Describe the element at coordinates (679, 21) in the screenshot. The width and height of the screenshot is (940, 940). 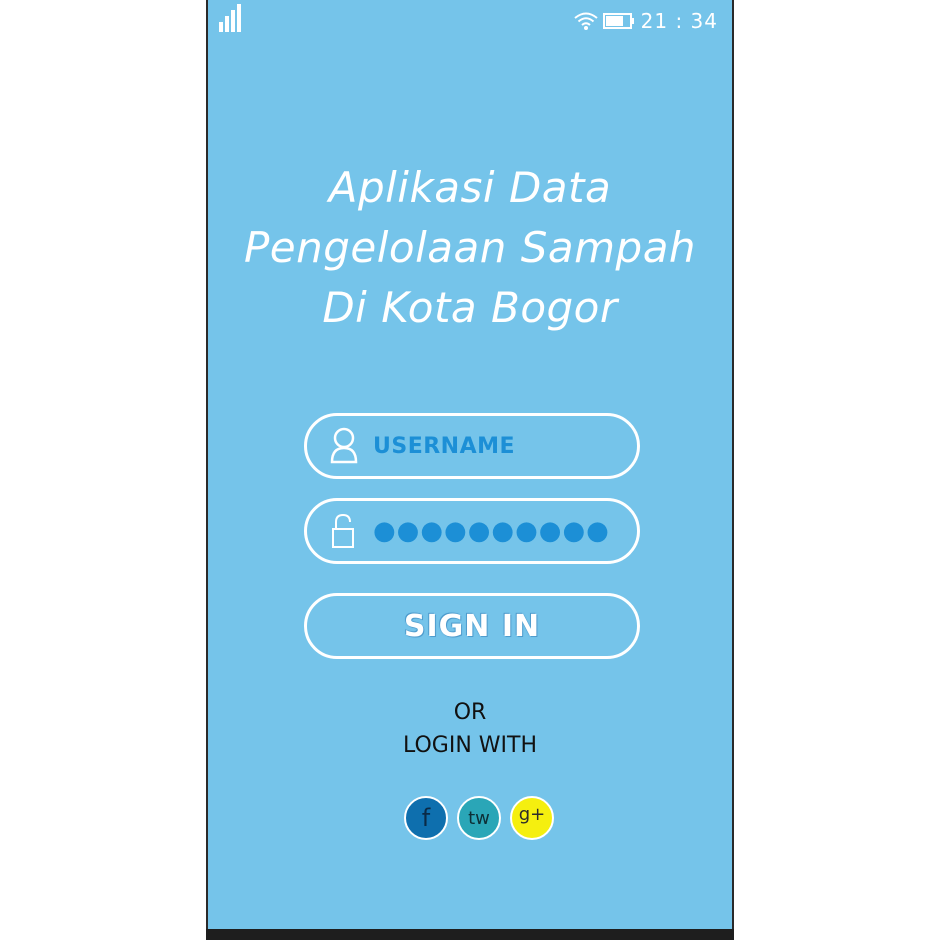
I see `clock-time: 21 : 34` at that location.